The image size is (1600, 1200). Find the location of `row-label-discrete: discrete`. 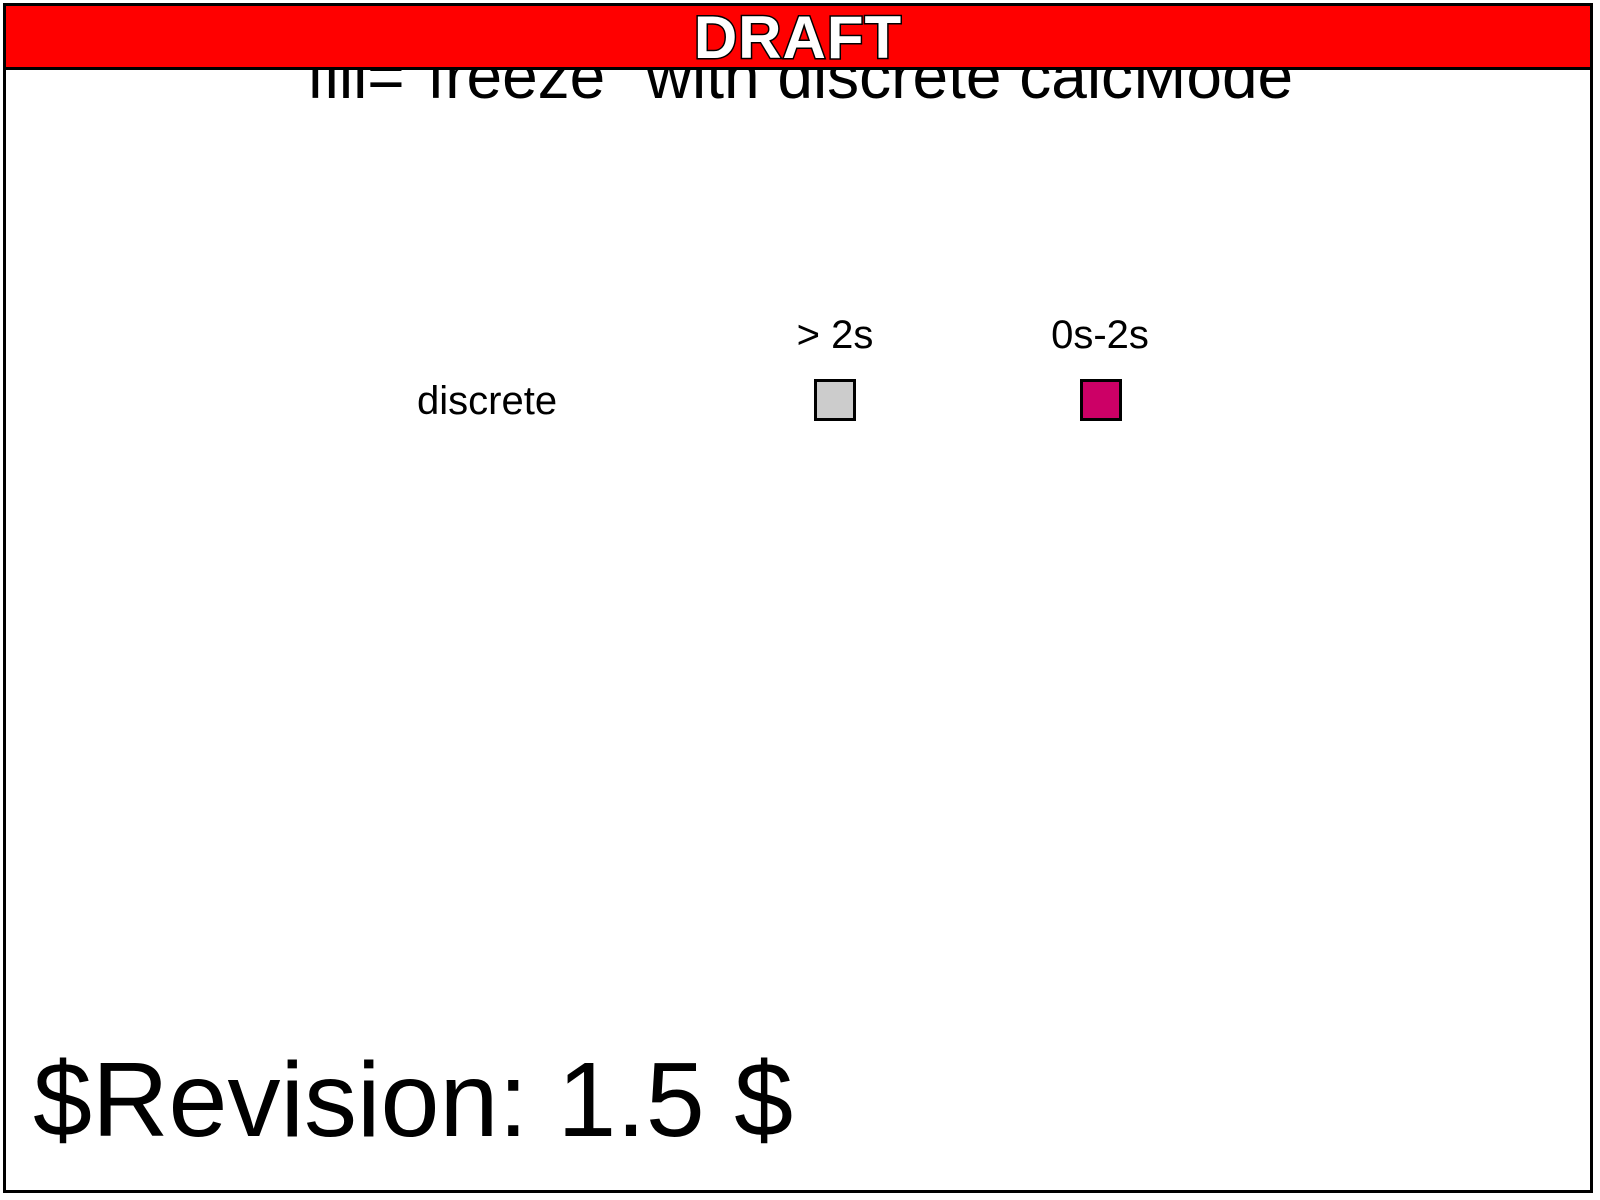

row-label-discrete: discrete is located at coordinates (487, 401).